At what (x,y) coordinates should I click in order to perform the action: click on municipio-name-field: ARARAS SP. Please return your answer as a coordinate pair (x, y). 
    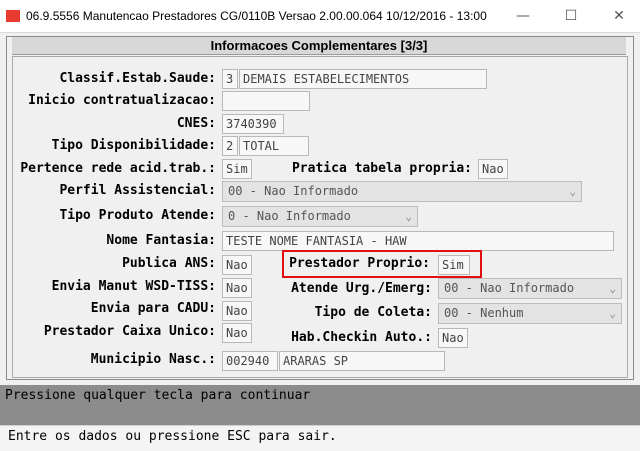
    Looking at the image, I should click on (362, 361).